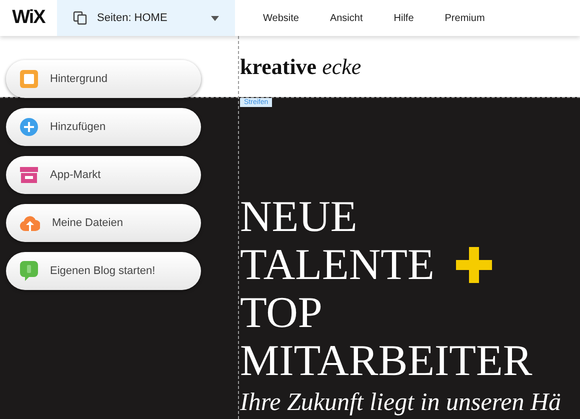  What do you see at coordinates (301, 67) in the screenshot?
I see `site-title: kreative ecke` at bounding box center [301, 67].